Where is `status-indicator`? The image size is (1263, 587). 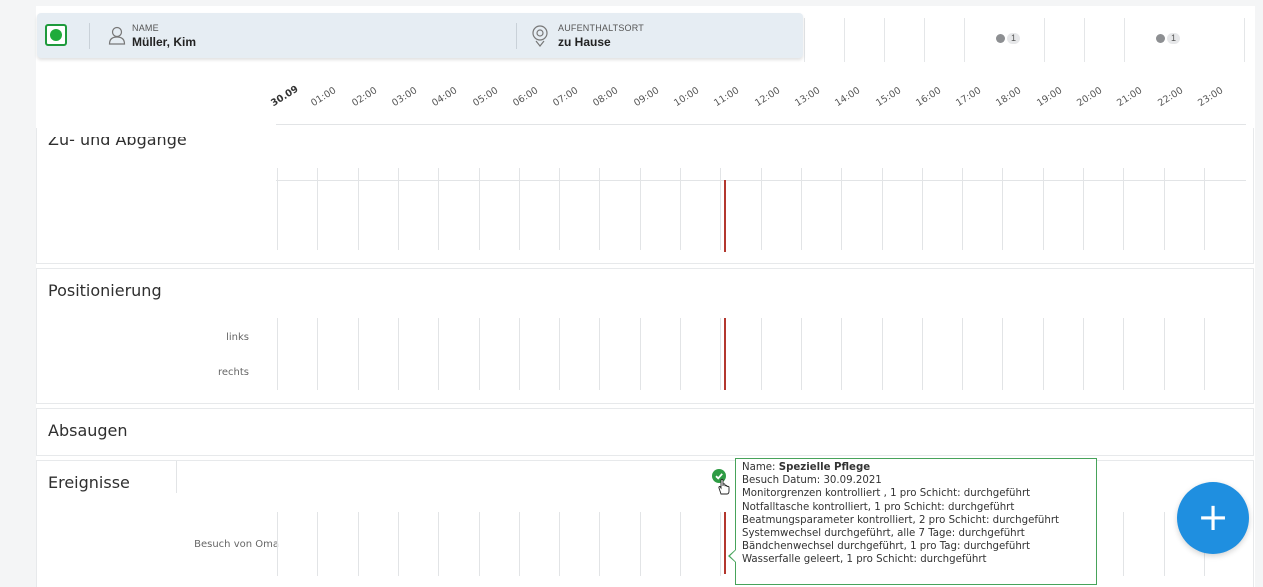
status-indicator is located at coordinates (56, 35).